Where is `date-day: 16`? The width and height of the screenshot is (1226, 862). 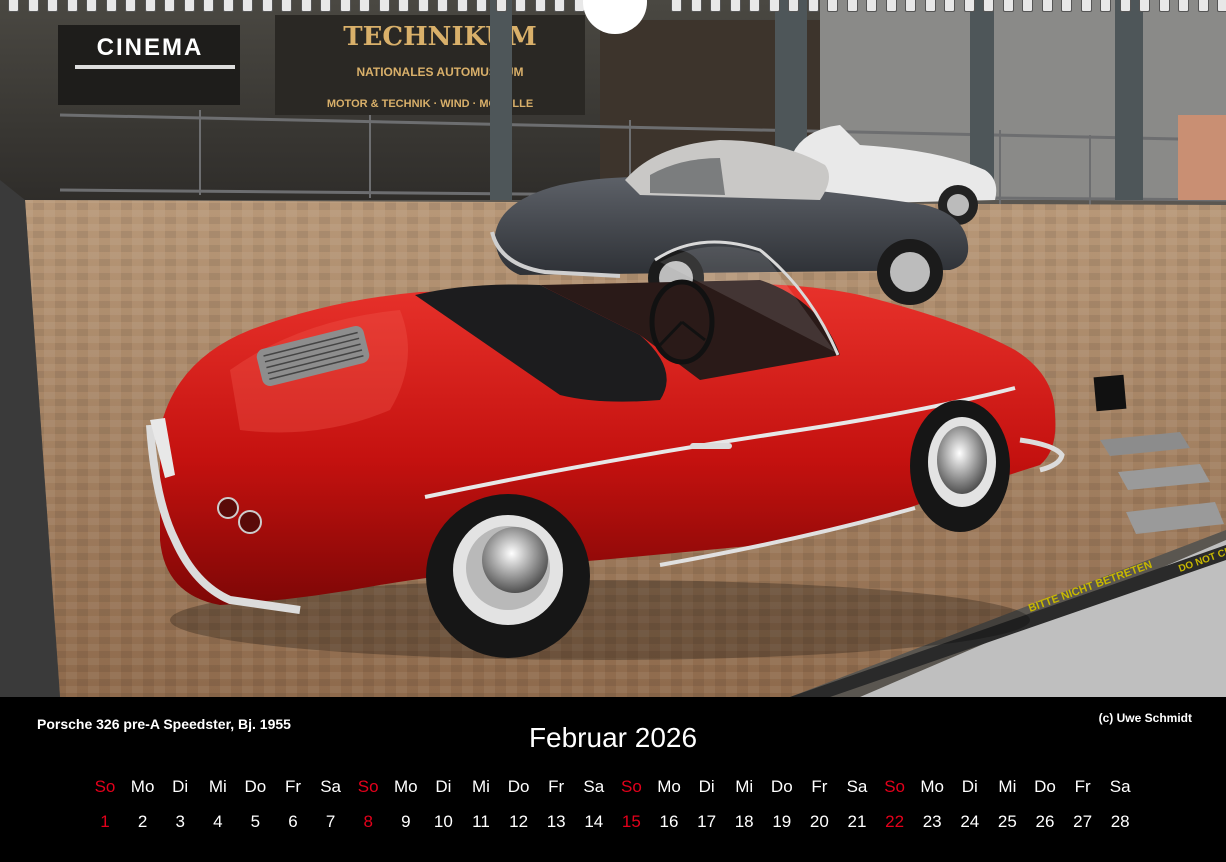
date-day: 16 is located at coordinates (669, 821).